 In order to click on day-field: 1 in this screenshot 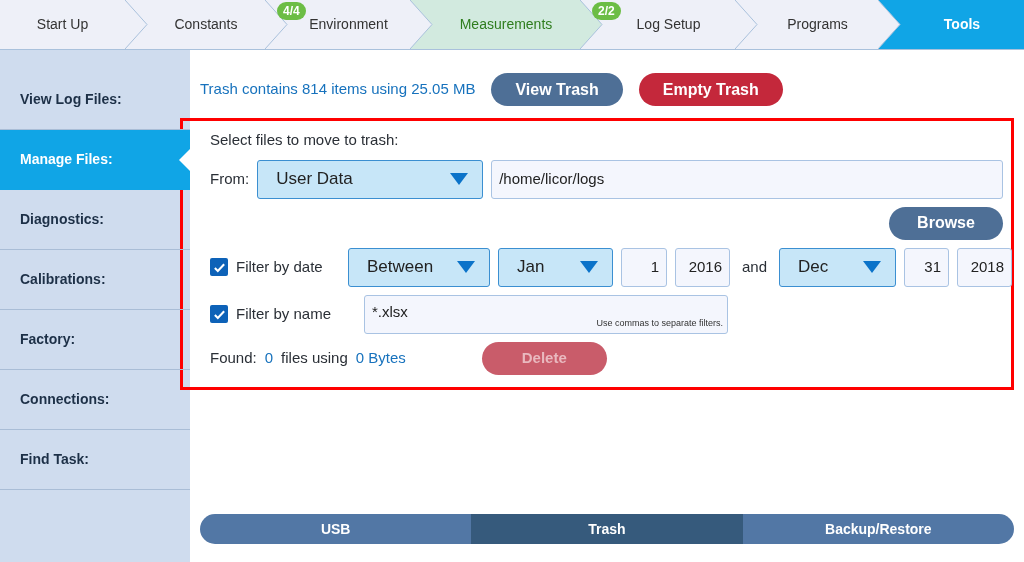, I will do `click(644, 267)`.